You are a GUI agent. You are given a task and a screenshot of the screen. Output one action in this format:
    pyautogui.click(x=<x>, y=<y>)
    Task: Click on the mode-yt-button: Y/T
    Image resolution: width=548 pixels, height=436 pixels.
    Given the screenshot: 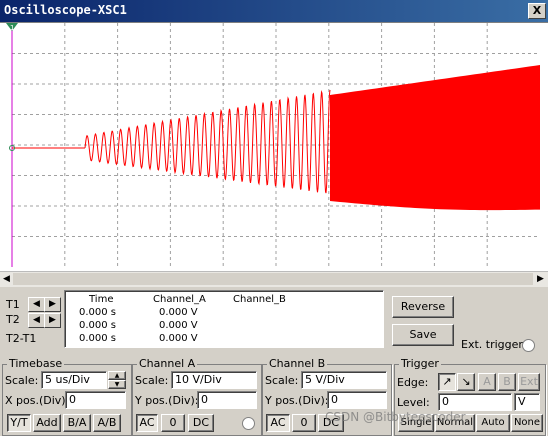 What is the action you would take?
    pyautogui.click(x=19, y=423)
    